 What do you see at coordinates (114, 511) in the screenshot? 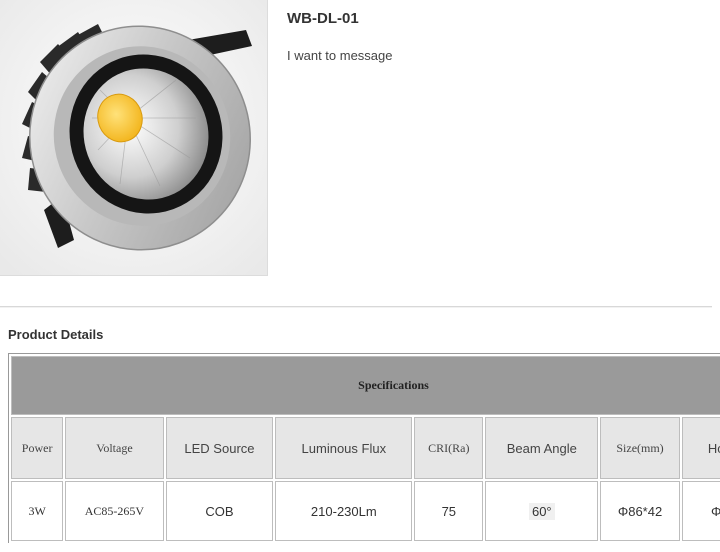
I see `cell-voltage: AC85-265V` at bounding box center [114, 511].